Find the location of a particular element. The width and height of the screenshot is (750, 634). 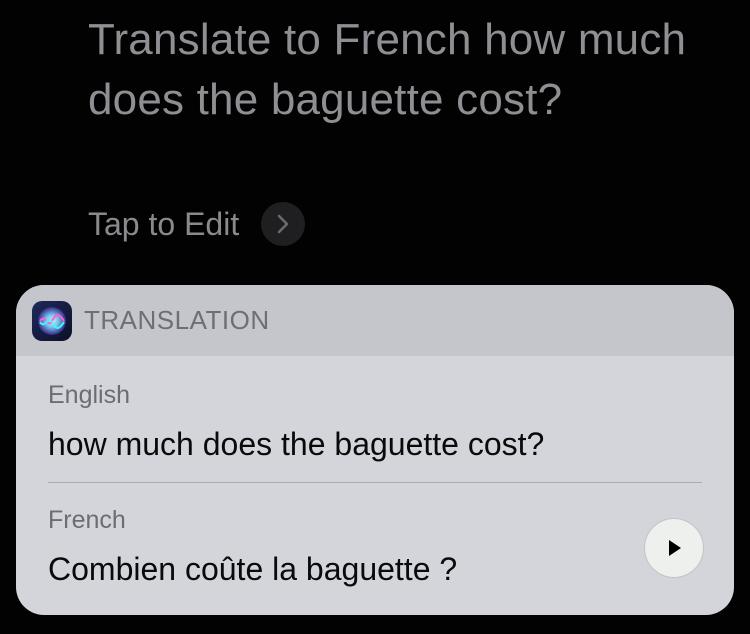

play-icon is located at coordinates (675, 548).